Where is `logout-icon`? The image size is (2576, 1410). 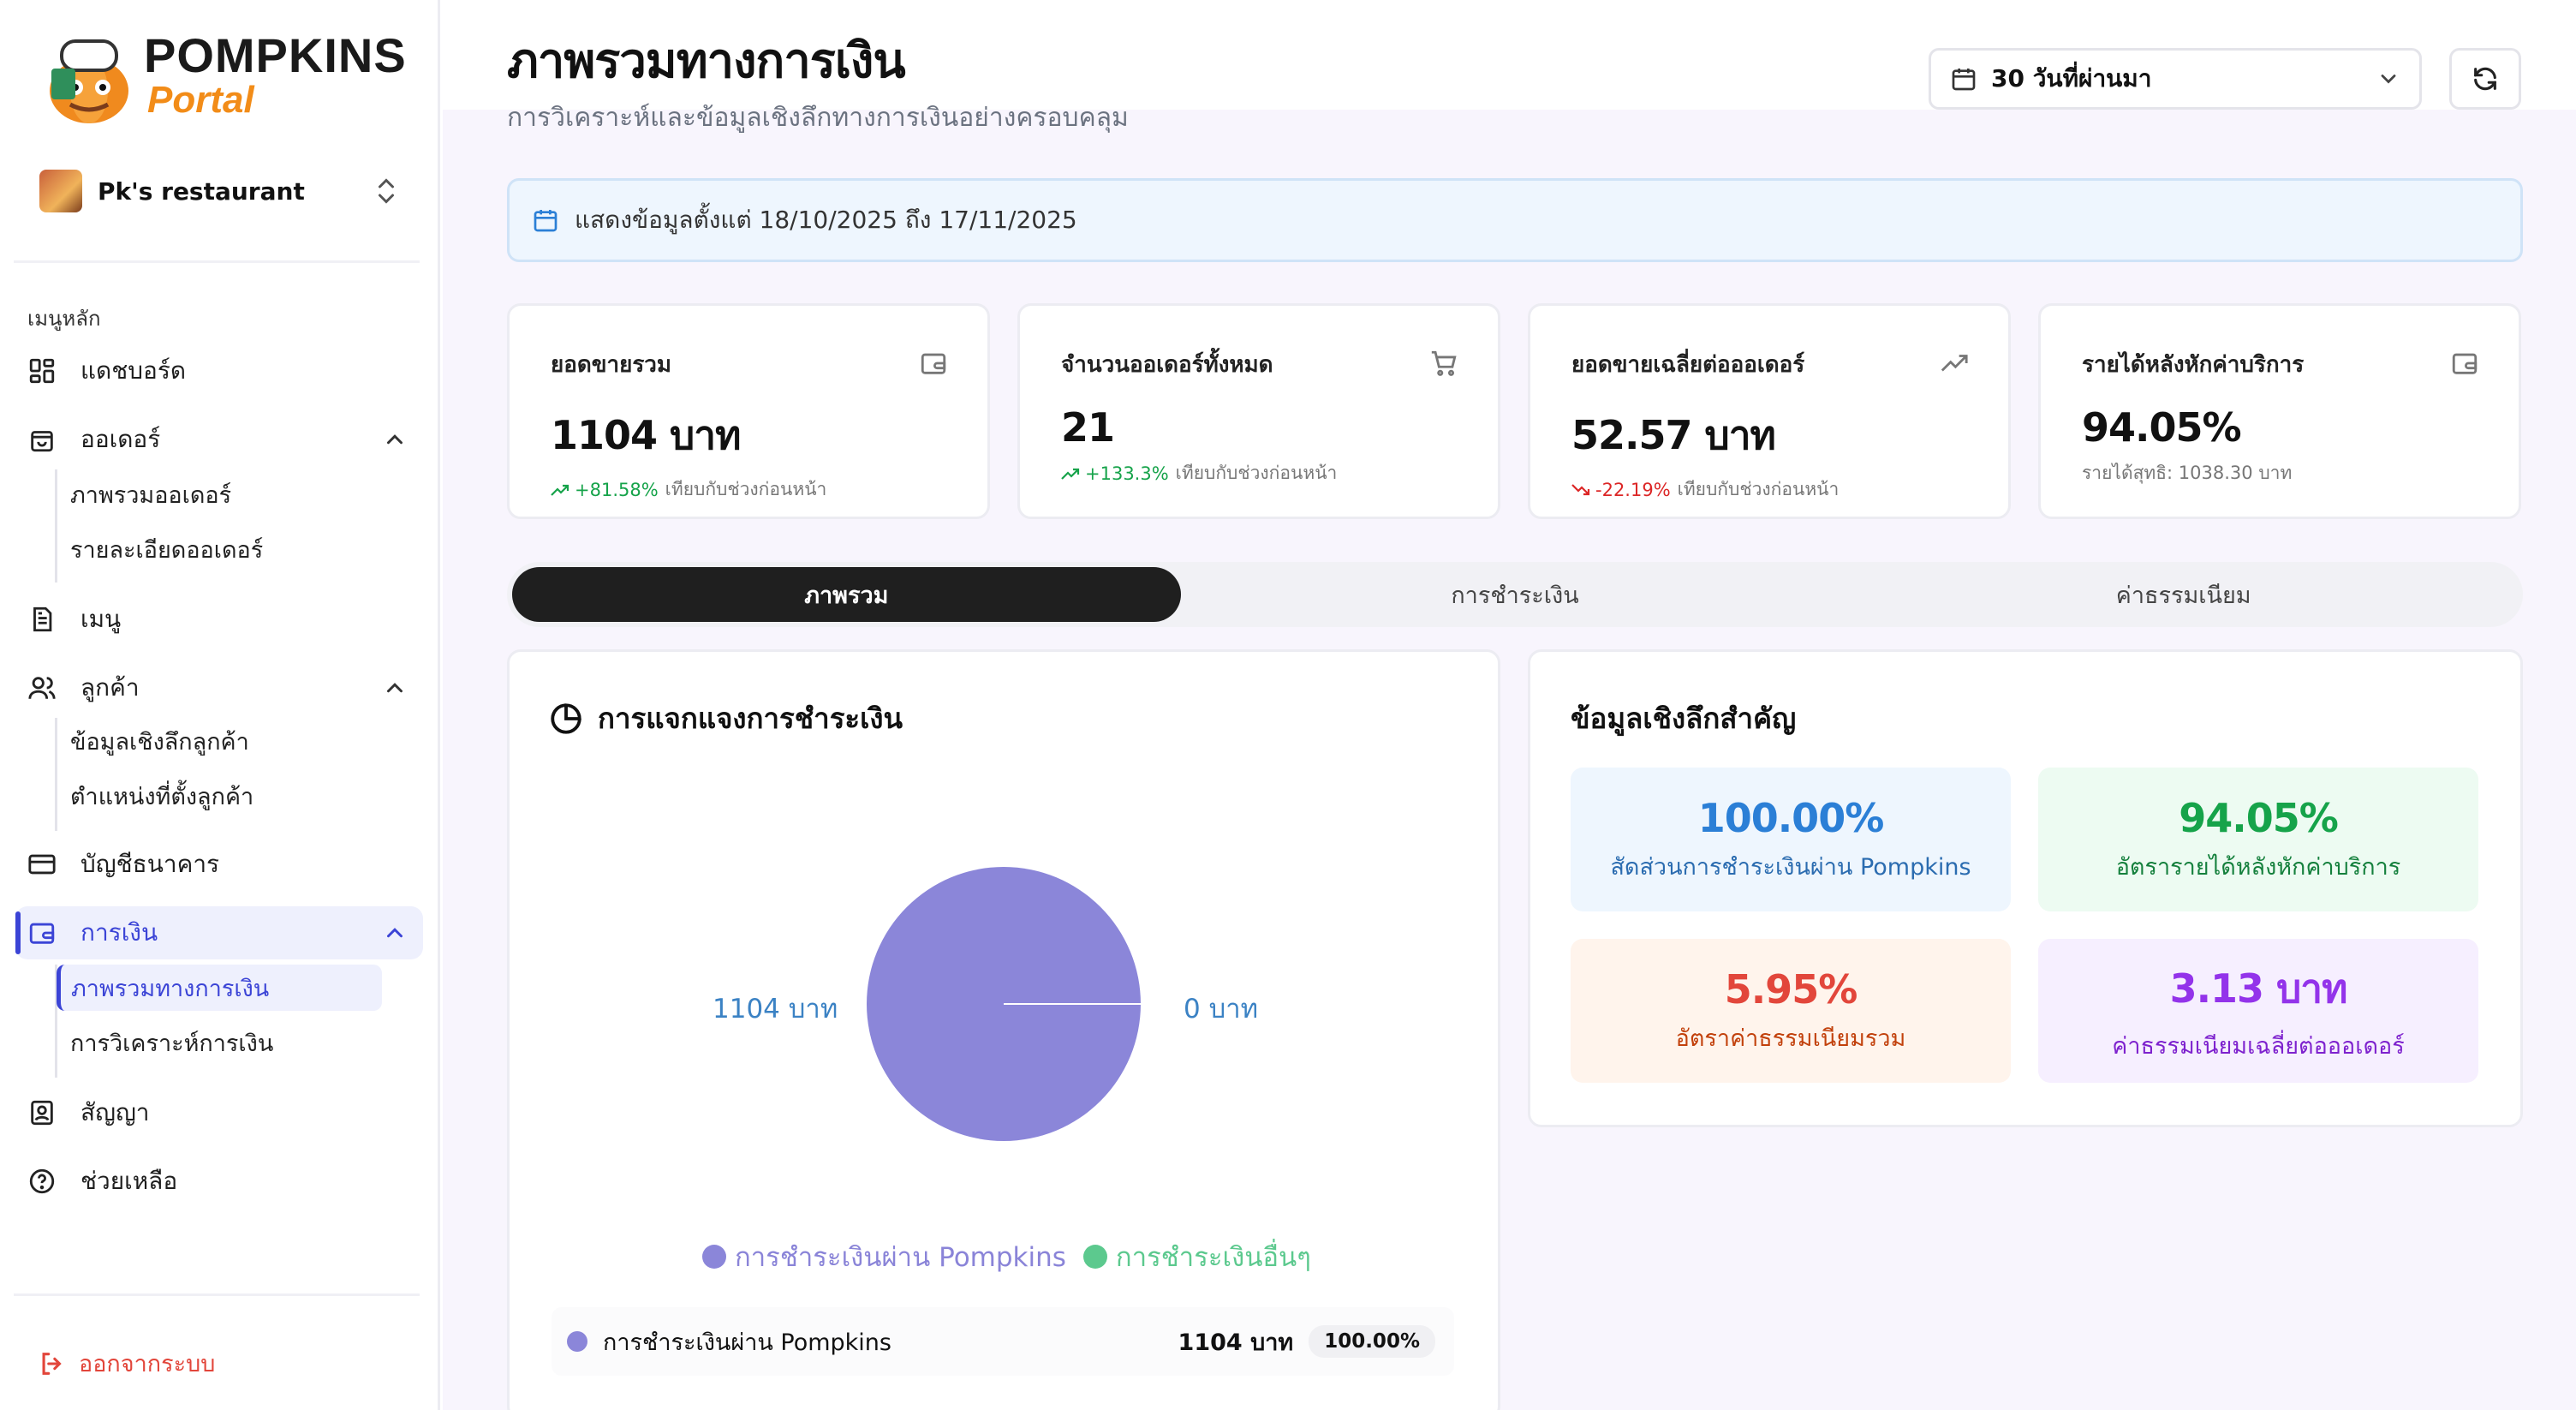 logout-icon is located at coordinates (52, 1363).